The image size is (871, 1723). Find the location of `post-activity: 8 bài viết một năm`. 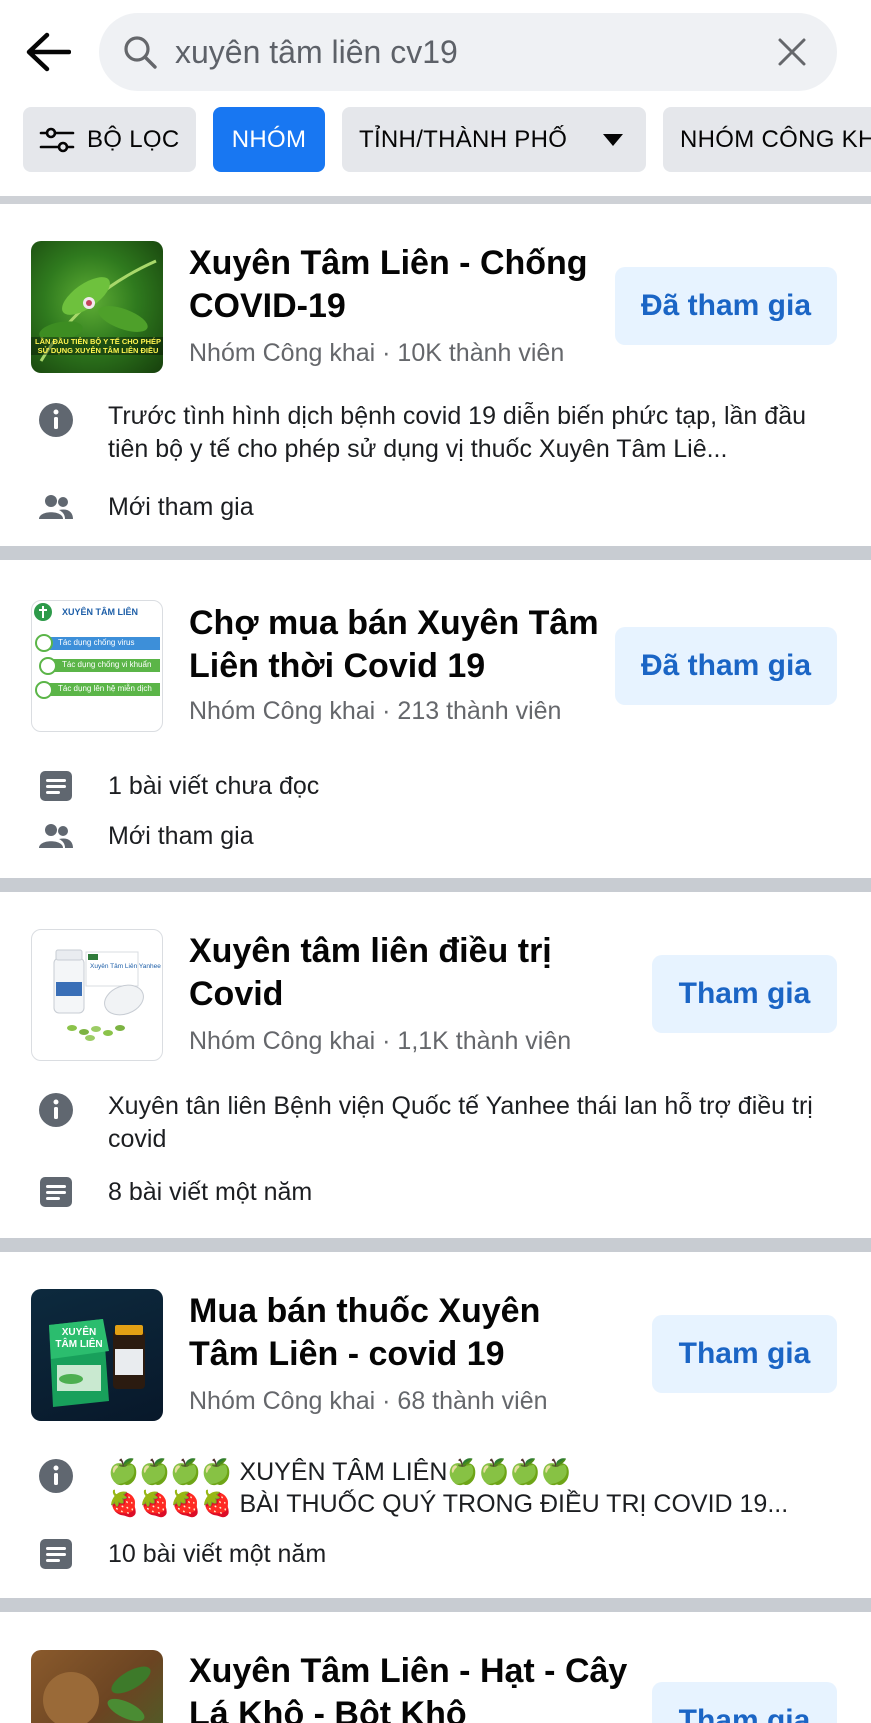

post-activity: 8 bài viết một năm is located at coordinates (210, 1192).